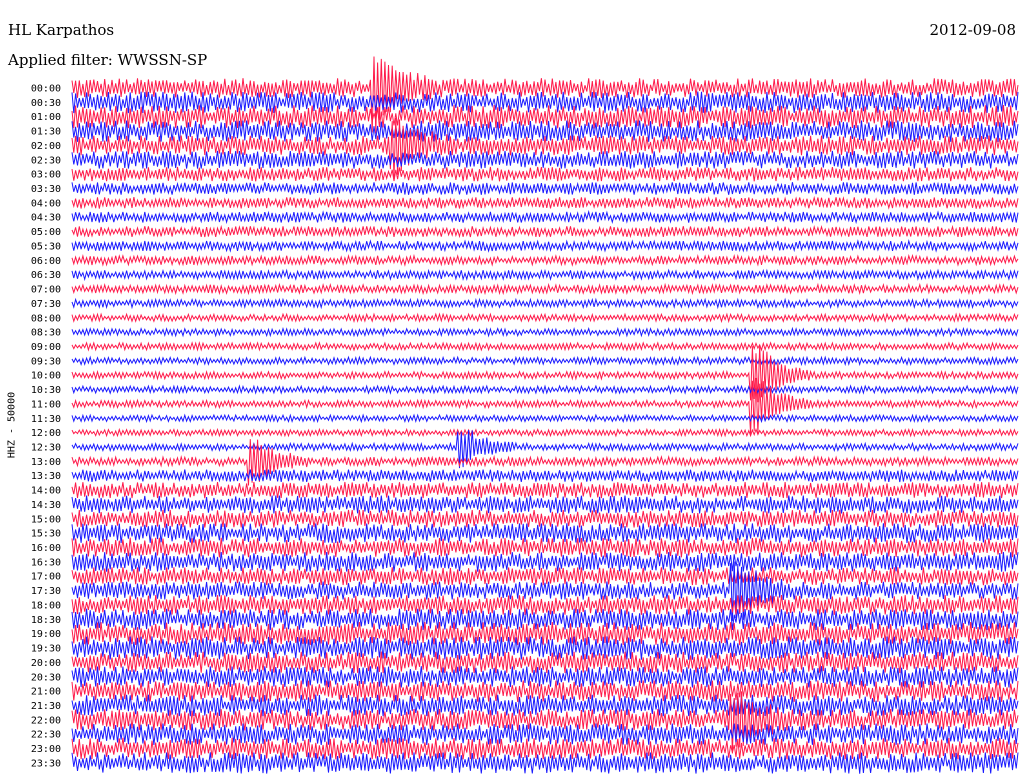  Describe the element at coordinates (46, 361) in the screenshot. I see `row-label: 09:30` at that location.